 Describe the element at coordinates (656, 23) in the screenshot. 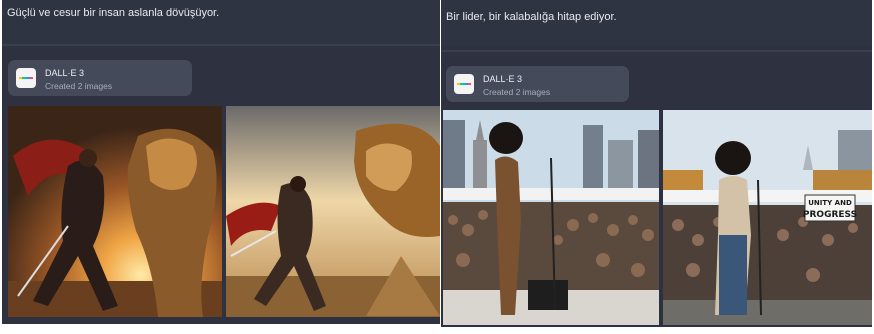

I see `user-prompt-bubble: Bir lider, bir kalabalığa hitap ediyor.` at that location.